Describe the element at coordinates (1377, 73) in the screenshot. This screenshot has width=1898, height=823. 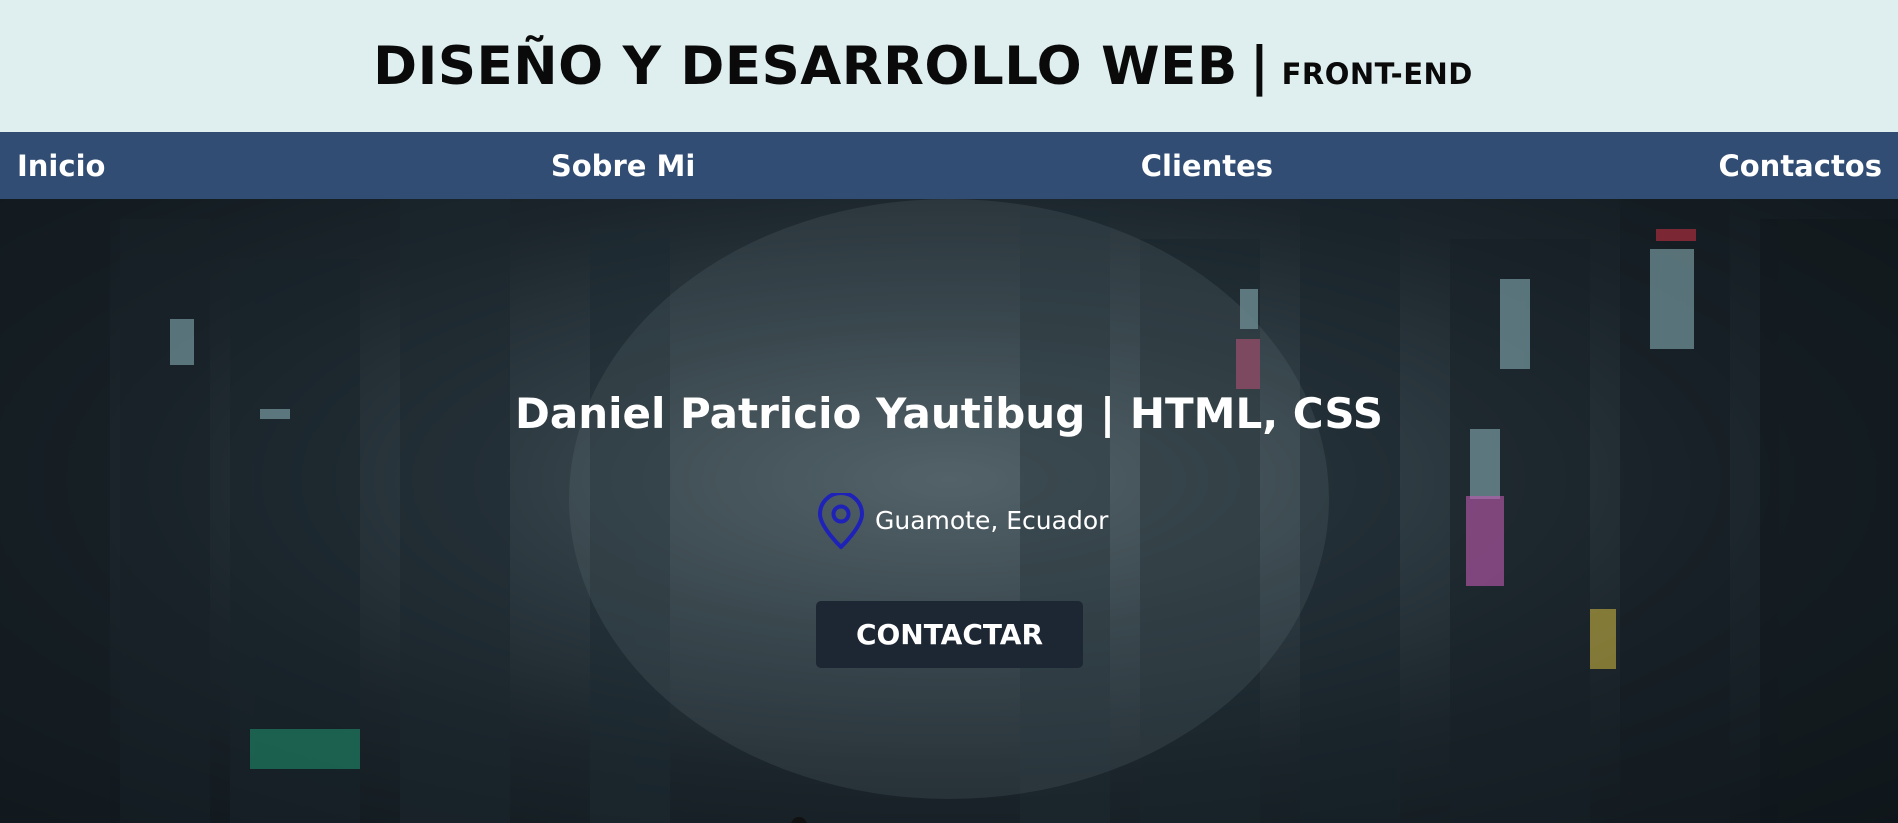
I see `site-subtitle: FRONT-END` at that location.